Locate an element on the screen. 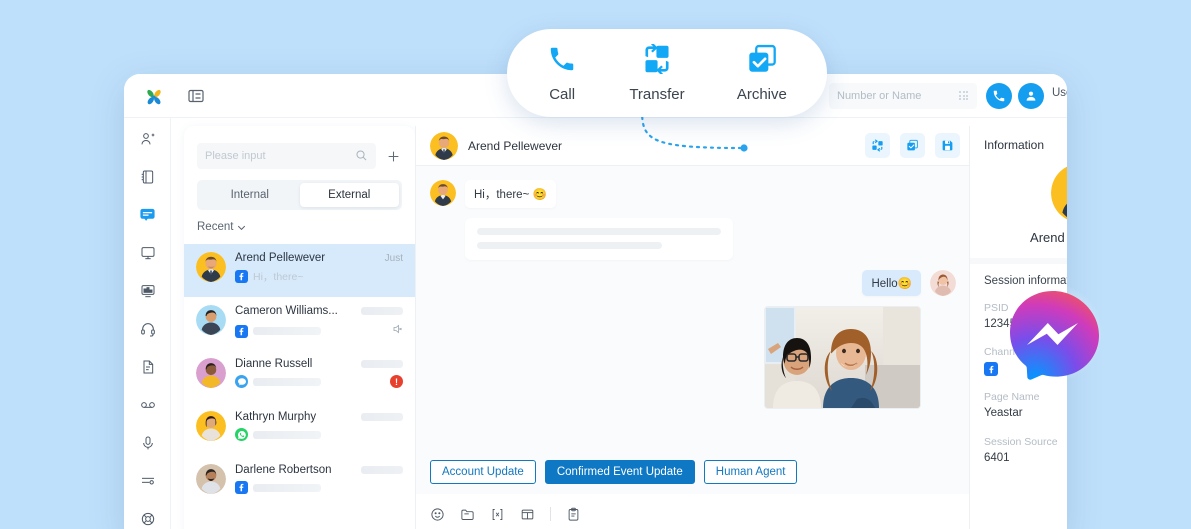 The width and height of the screenshot is (1191, 529). callout-transfer: Transfer is located at coordinates (657, 72).